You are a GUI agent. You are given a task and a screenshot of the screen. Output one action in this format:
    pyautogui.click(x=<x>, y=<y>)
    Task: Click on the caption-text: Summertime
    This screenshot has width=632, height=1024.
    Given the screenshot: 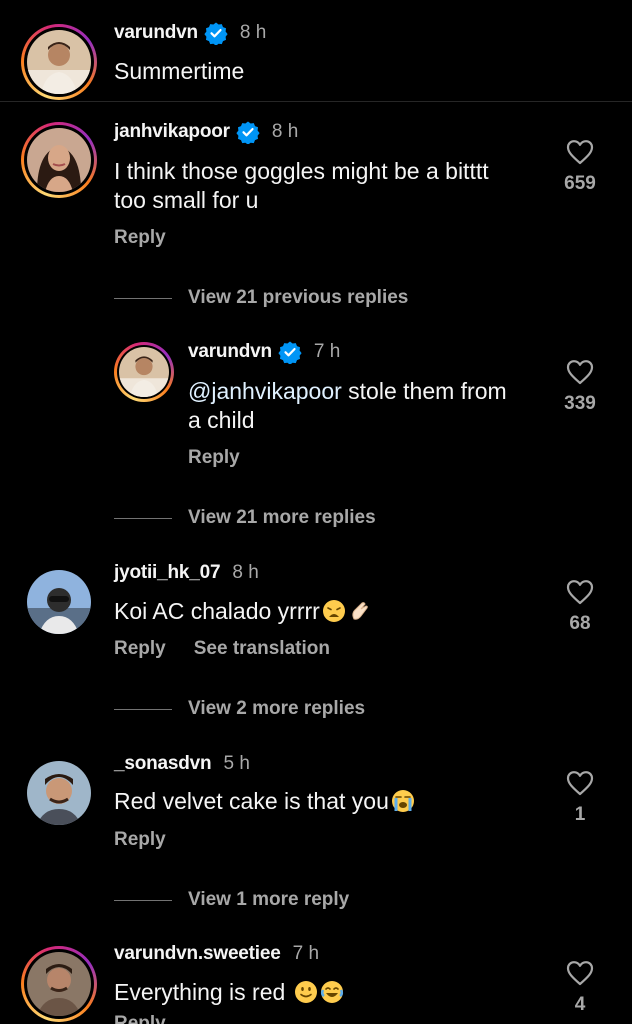 What is the action you would take?
    pyautogui.click(x=179, y=71)
    